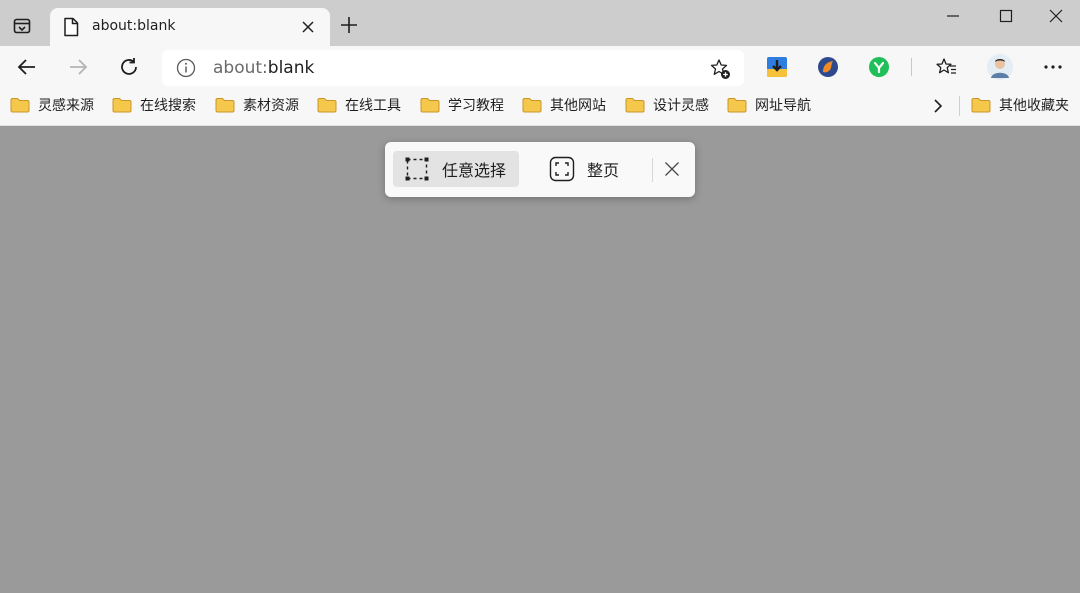 This screenshot has width=1080, height=593. Describe the element at coordinates (190, 27) in the screenshot. I see `active-tab: about:blank` at that location.